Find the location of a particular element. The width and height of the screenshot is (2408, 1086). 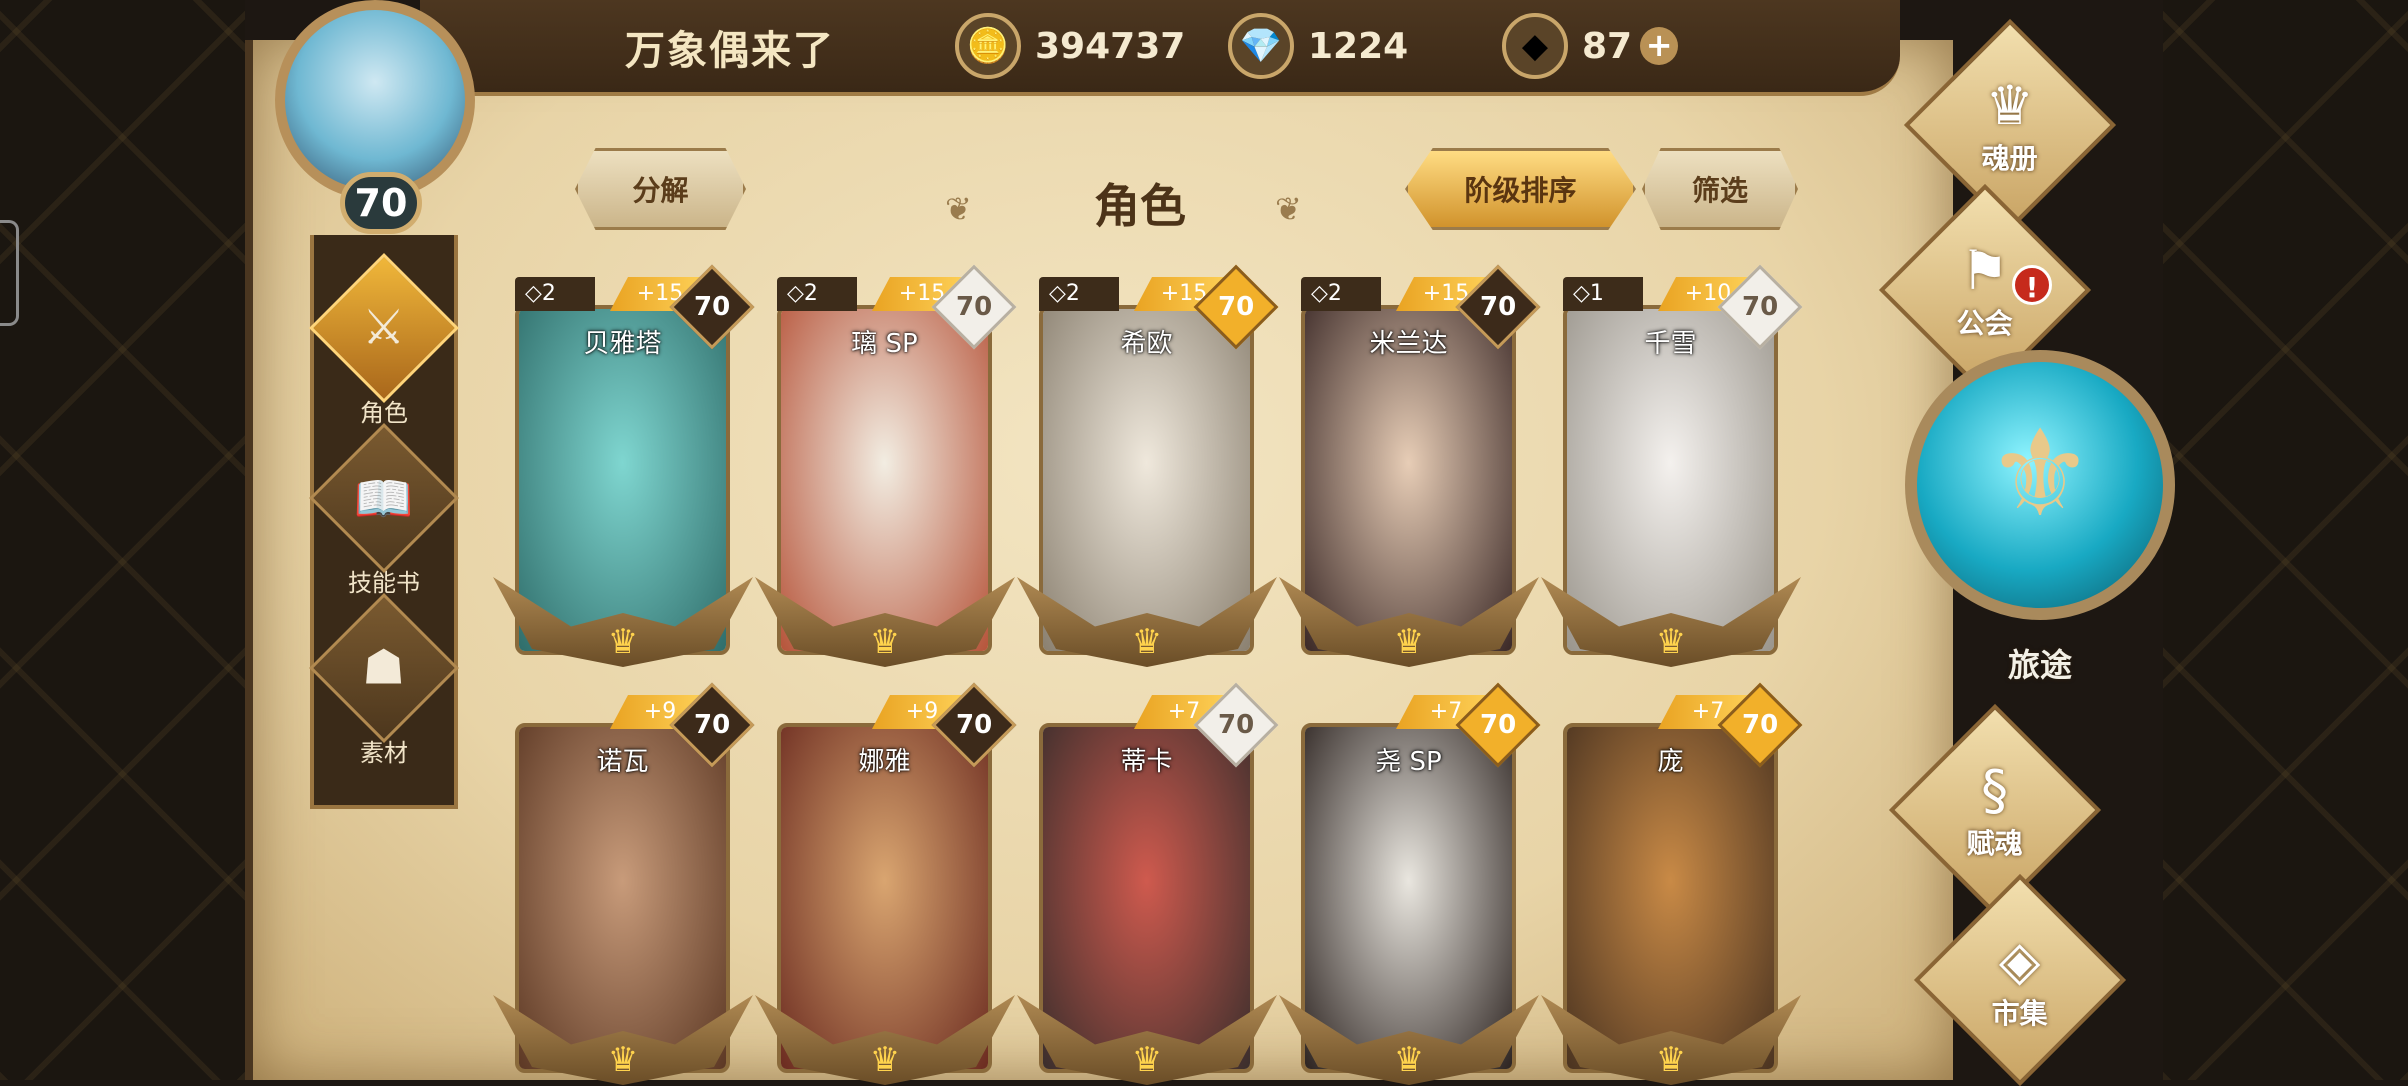

gold-value: 394737 is located at coordinates (1110, 46).